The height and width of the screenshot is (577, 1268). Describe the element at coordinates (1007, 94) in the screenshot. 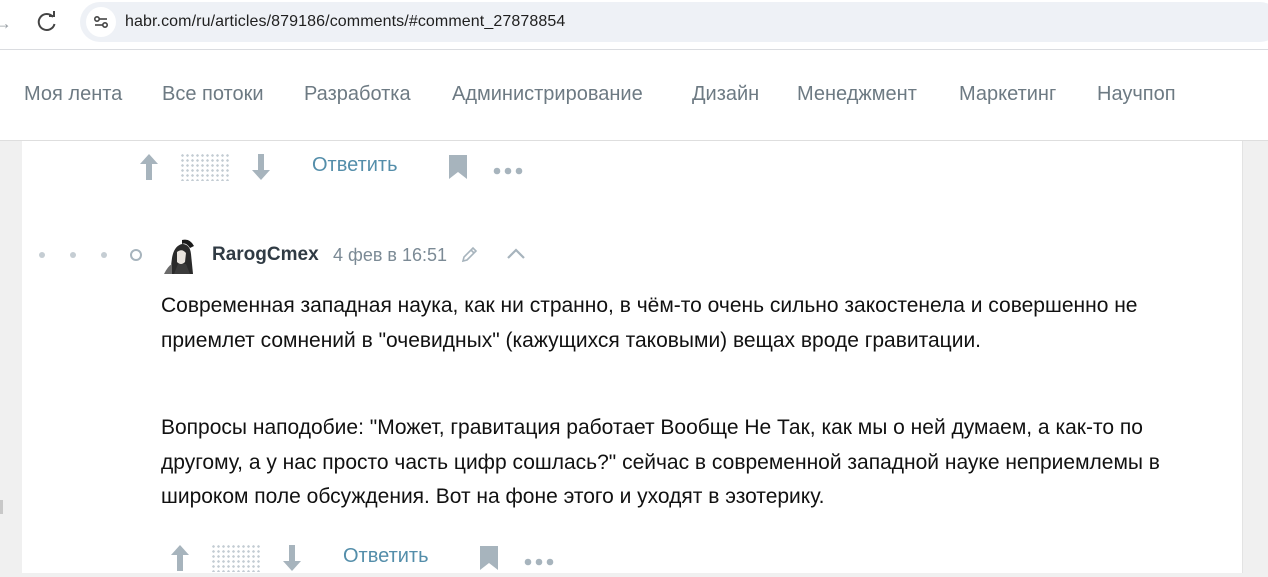

I see `nav-item-marketing: Маркетинг` at that location.